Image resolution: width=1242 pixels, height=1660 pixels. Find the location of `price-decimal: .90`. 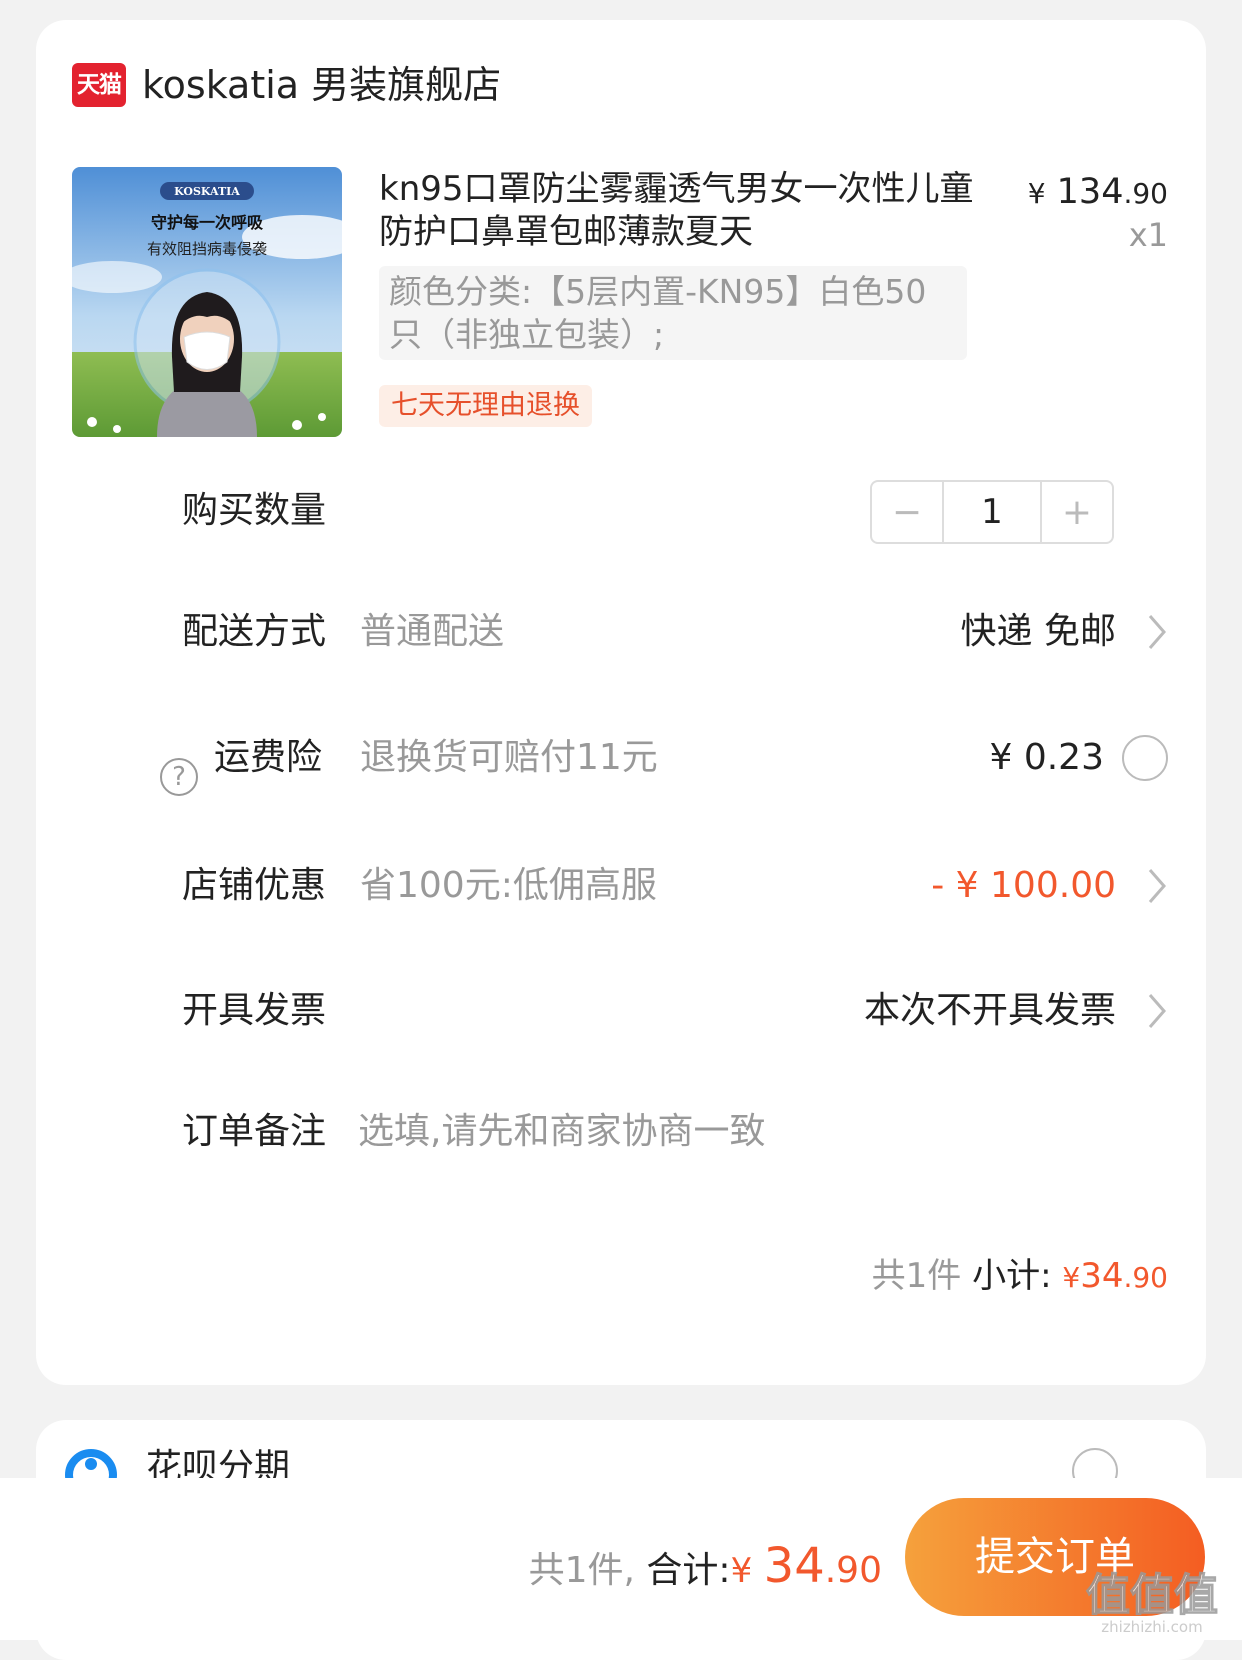

price-decimal: .90 is located at coordinates (1145, 193).